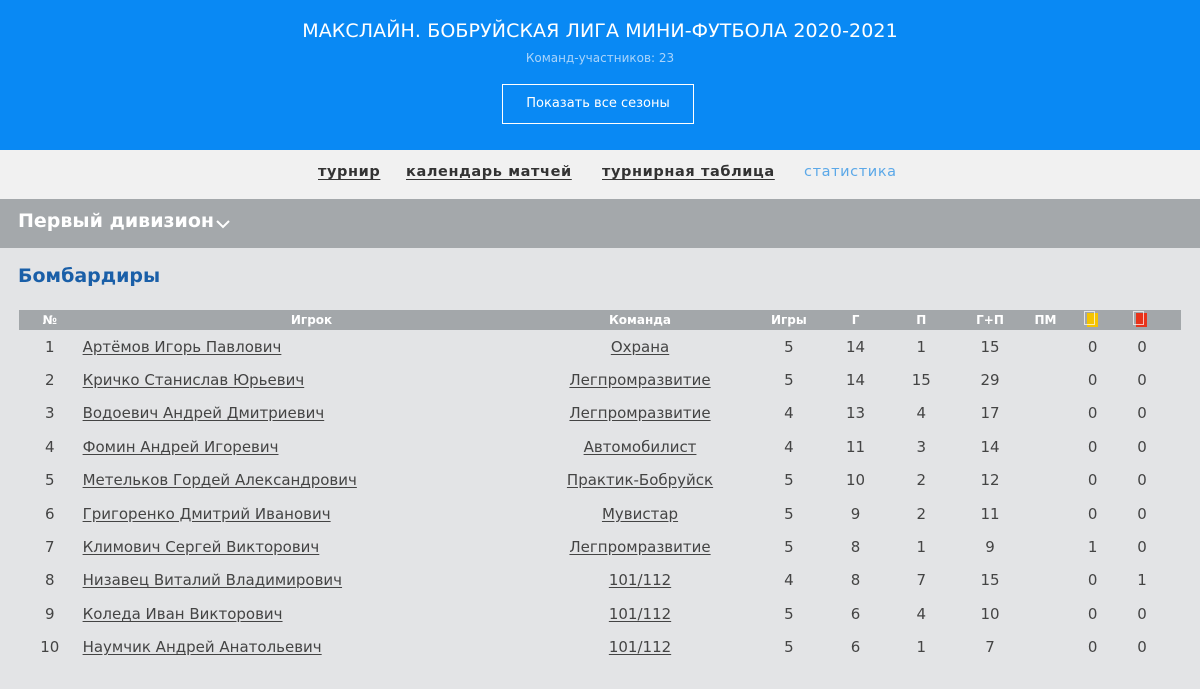 This screenshot has width=1200, height=689. What do you see at coordinates (312, 446) in the screenshot?
I see `player-cell: Фомин Андрей Игоревич` at bounding box center [312, 446].